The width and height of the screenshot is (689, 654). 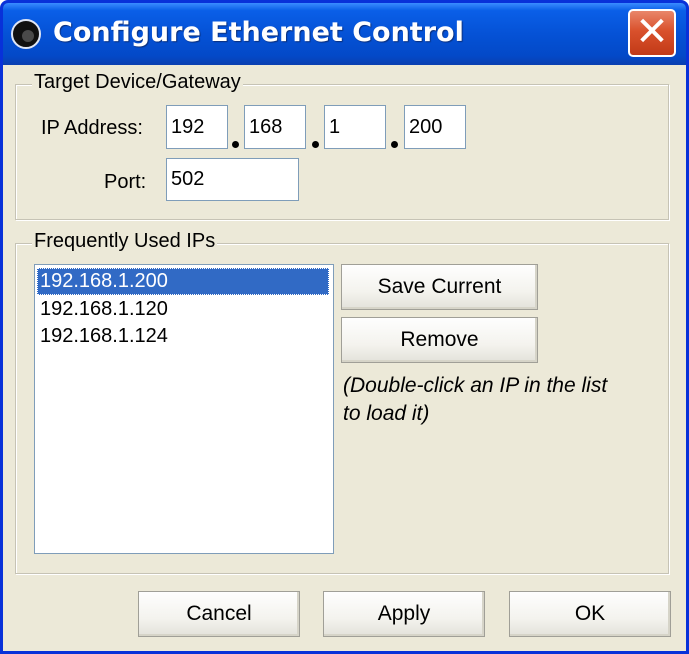 What do you see at coordinates (590, 614) in the screenshot?
I see `ok-button: OK` at bounding box center [590, 614].